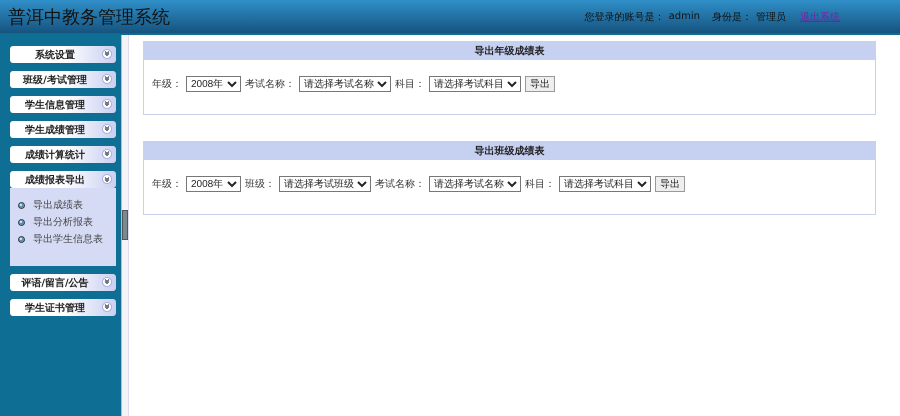 Image resolution: width=900 pixels, height=416 pixels. What do you see at coordinates (732, 17) in the screenshot?
I see `role-label: 身份是：` at bounding box center [732, 17].